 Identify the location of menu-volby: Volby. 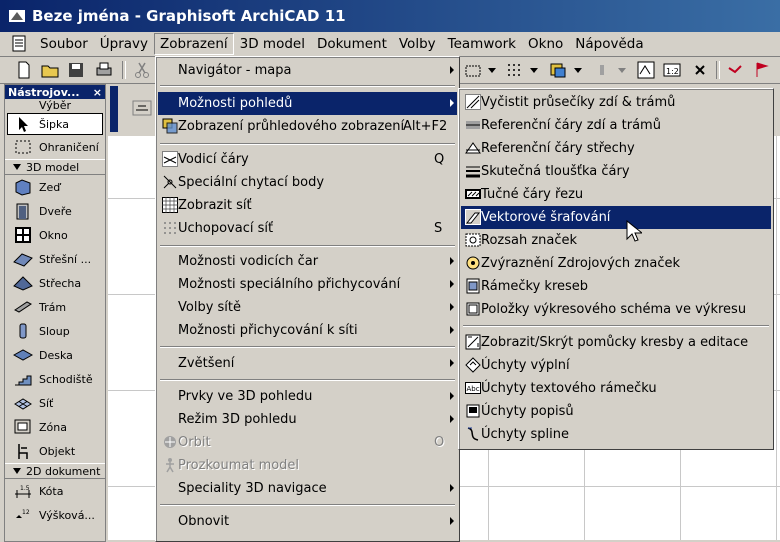
(417, 44).